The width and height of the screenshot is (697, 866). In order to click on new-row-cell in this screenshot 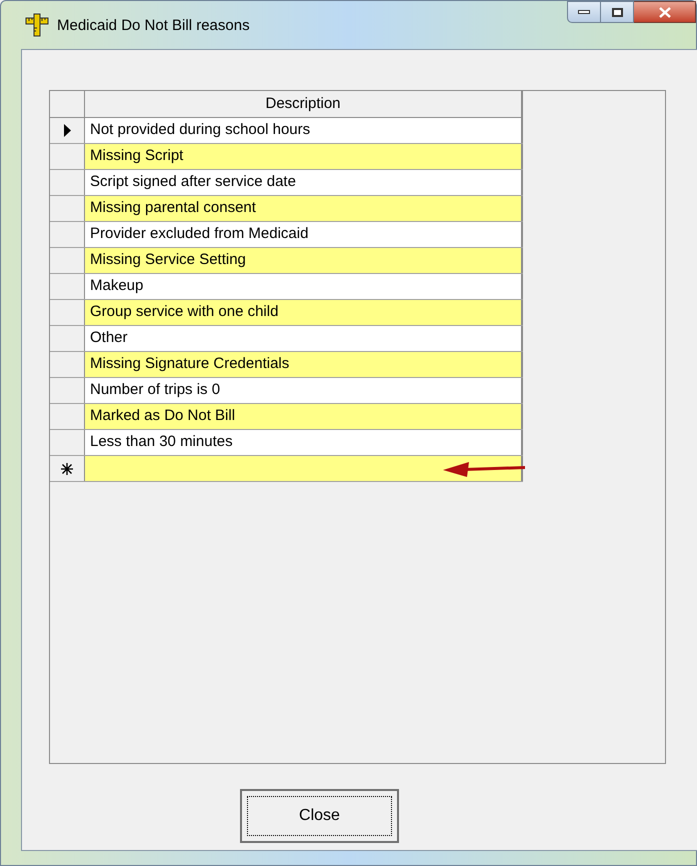, I will do `click(304, 468)`.